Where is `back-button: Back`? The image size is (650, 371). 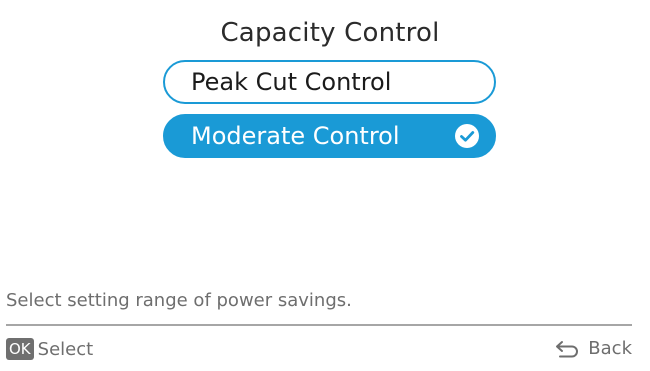 back-button: Back is located at coordinates (593, 348).